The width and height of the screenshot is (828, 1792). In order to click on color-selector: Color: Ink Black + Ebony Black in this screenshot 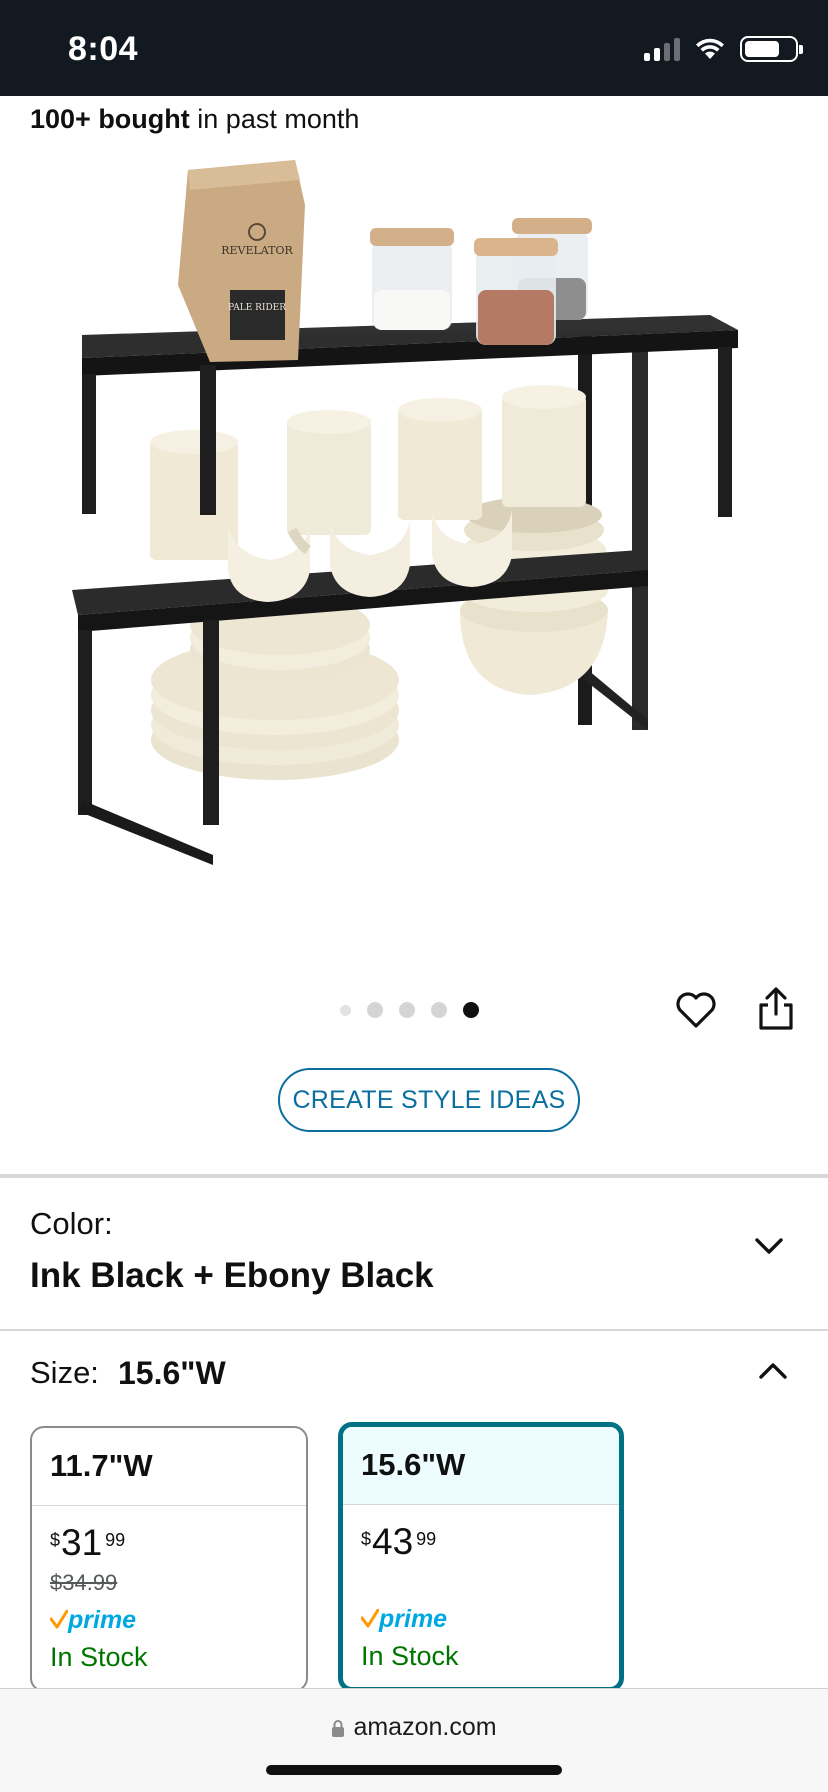, I will do `click(414, 1254)`.